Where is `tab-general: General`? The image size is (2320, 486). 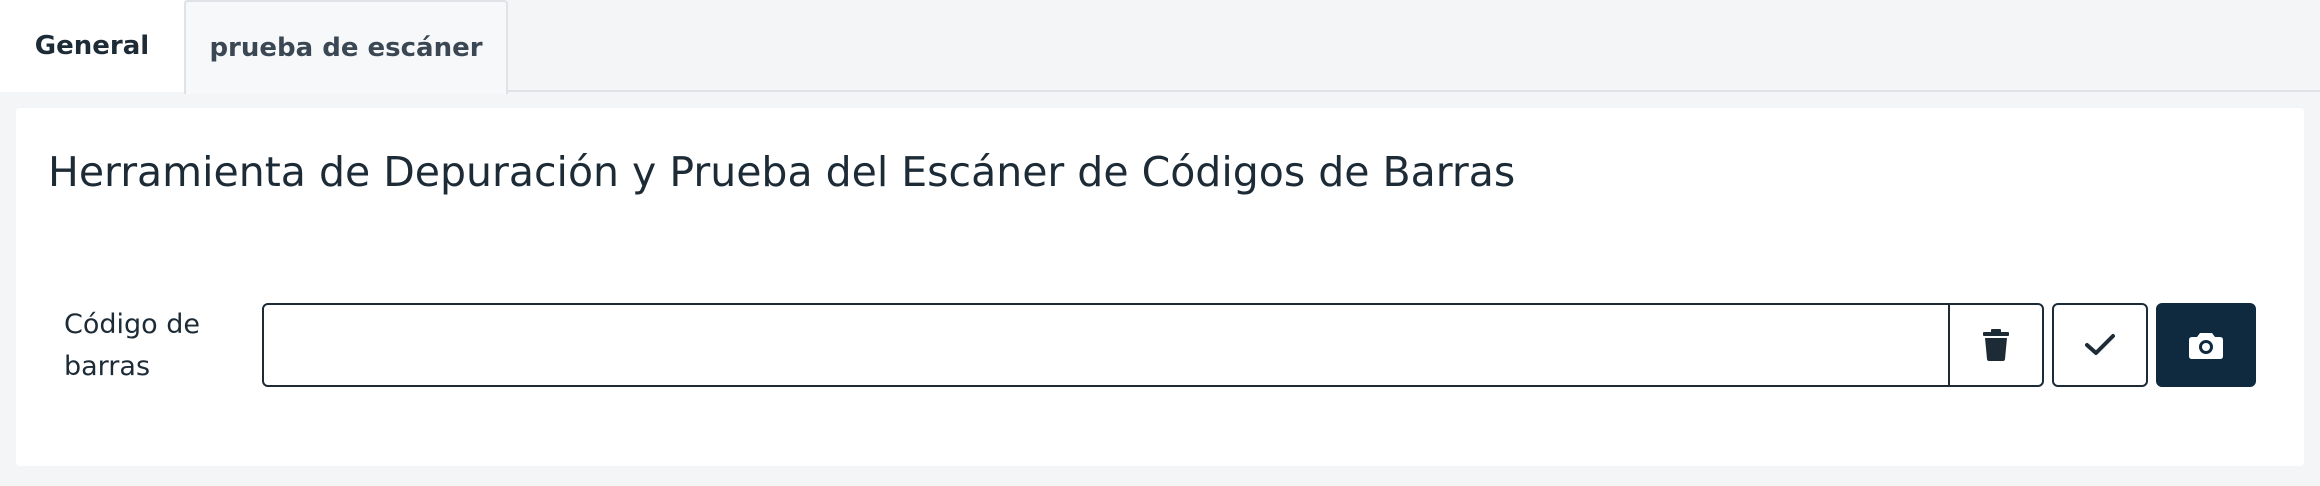 tab-general: General is located at coordinates (92, 46).